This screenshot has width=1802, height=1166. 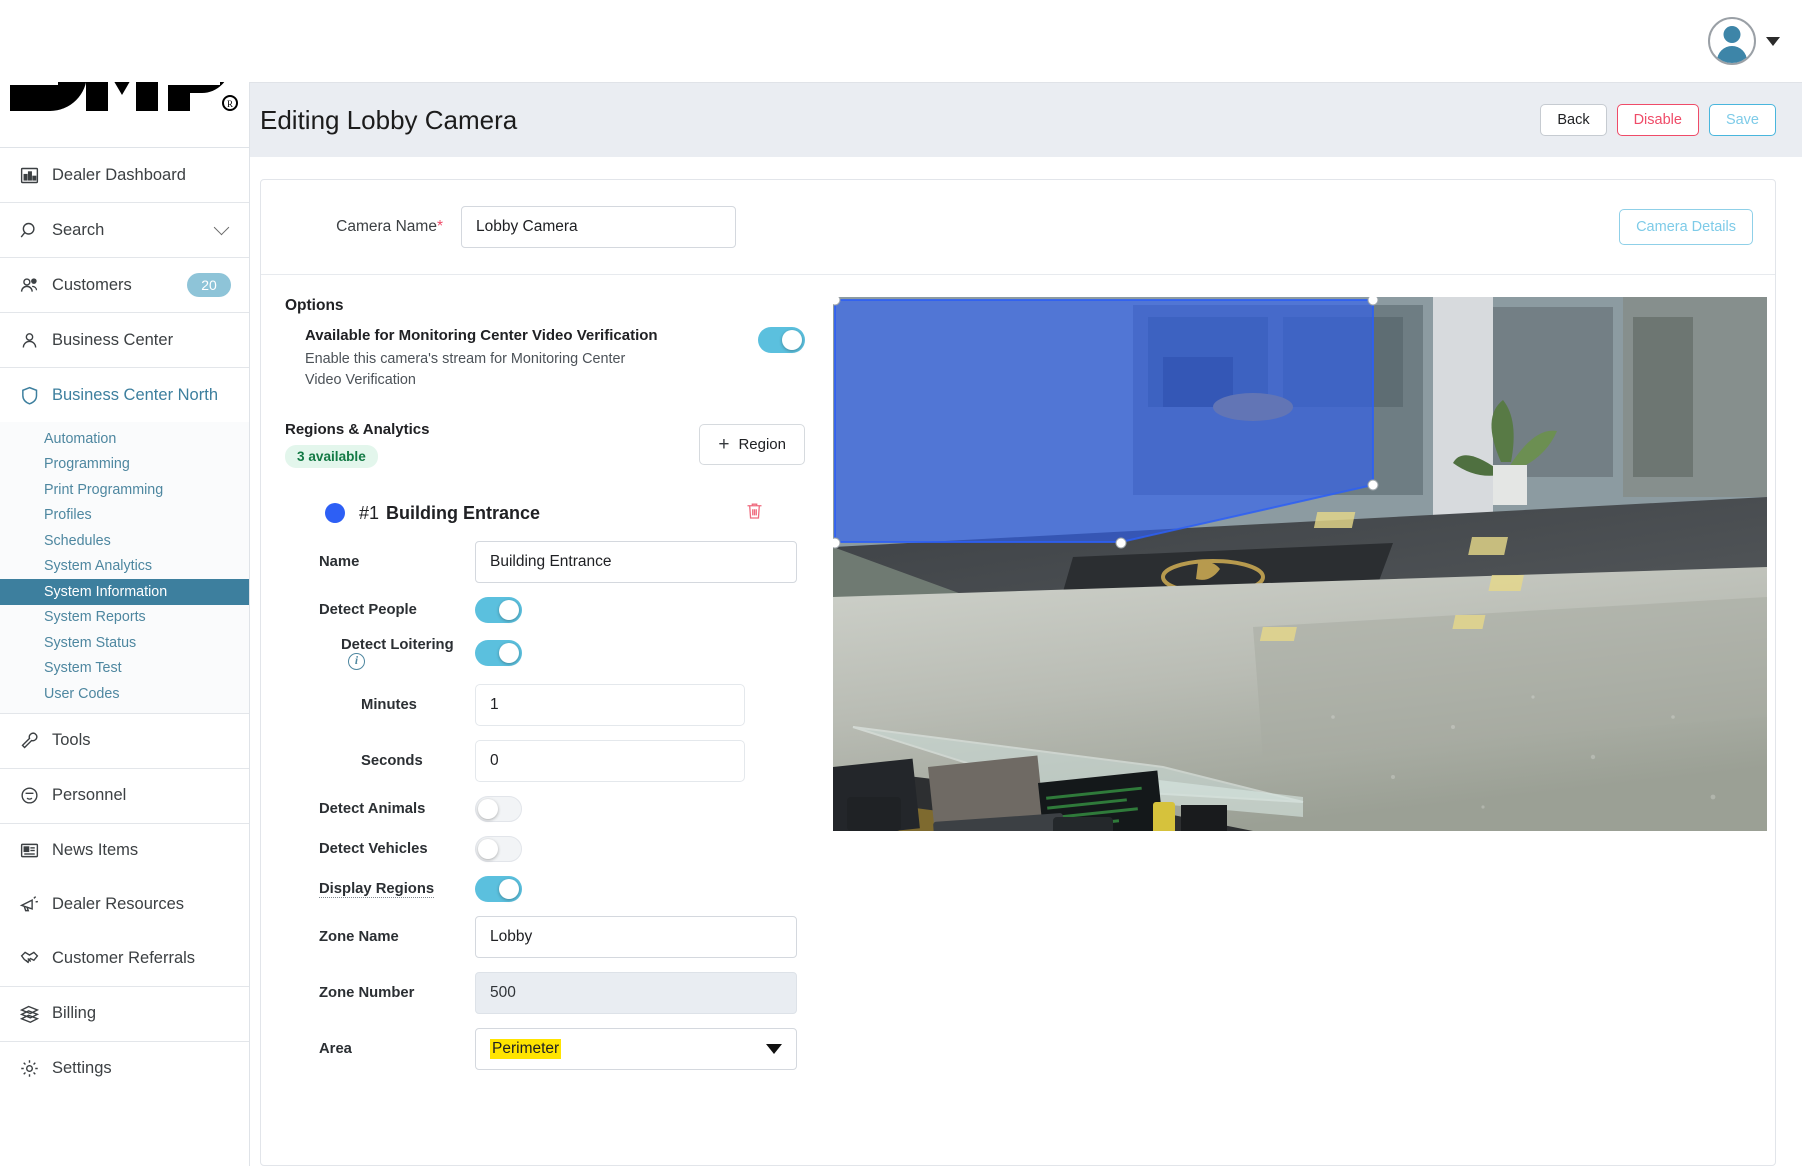 What do you see at coordinates (598, 227) in the screenshot?
I see `camera-name-input` at bounding box center [598, 227].